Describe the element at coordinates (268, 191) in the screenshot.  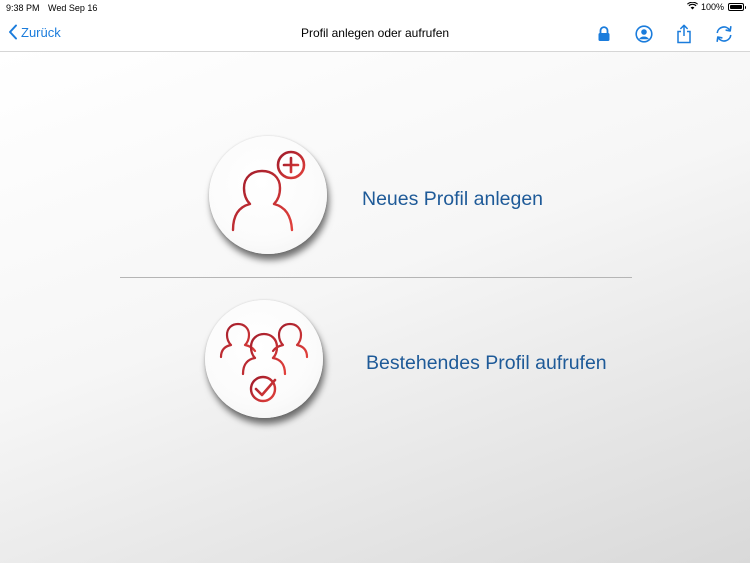
I see `add-profile-icon` at that location.